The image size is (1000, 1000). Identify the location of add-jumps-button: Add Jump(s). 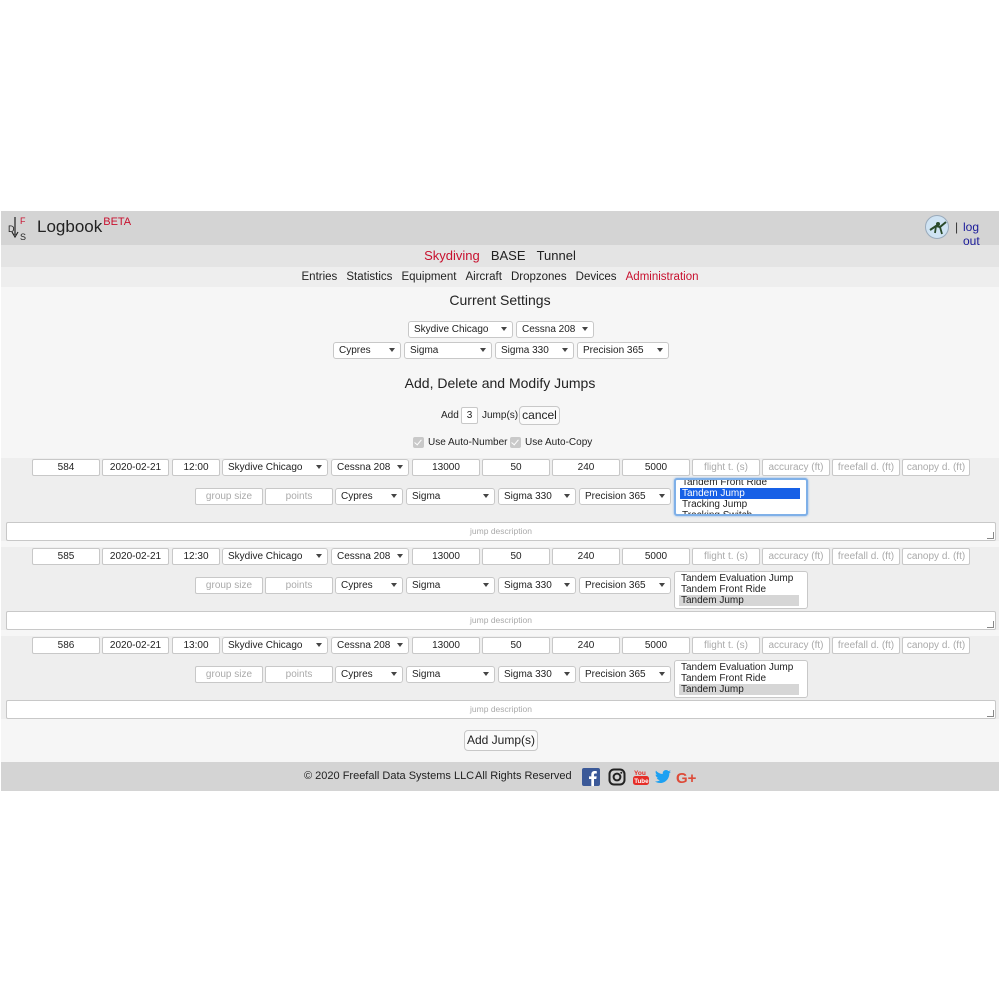
(501, 740).